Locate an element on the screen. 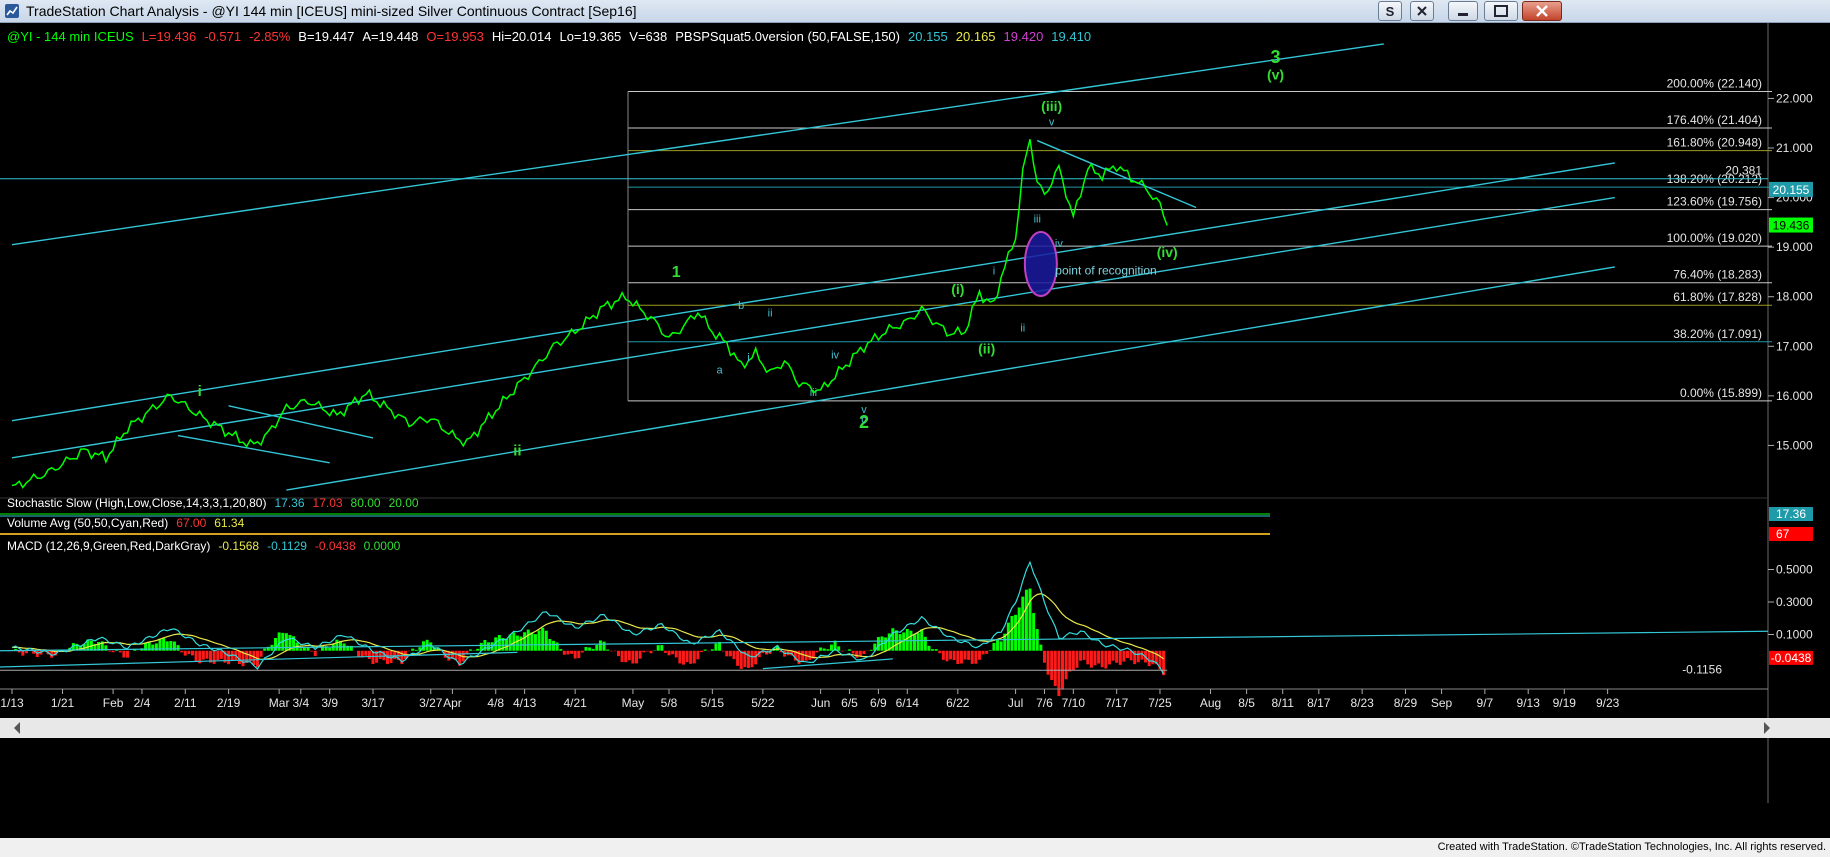 This screenshot has height=857, width=1830. tool-s-button: S is located at coordinates (1390, 11).